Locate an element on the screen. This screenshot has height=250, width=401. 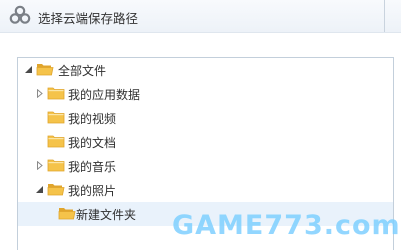
tree-item-label: 全部文件 is located at coordinates (82, 71).